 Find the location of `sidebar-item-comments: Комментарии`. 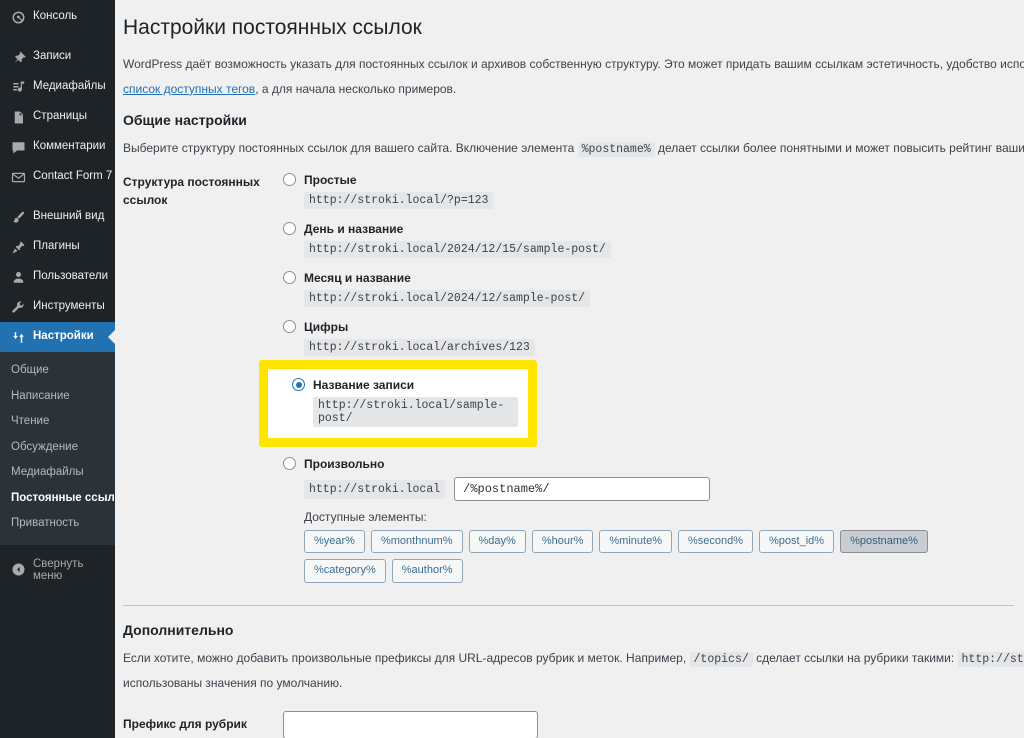

sidebar-item-comments: Комментарии is located at coordinates (57, 147).